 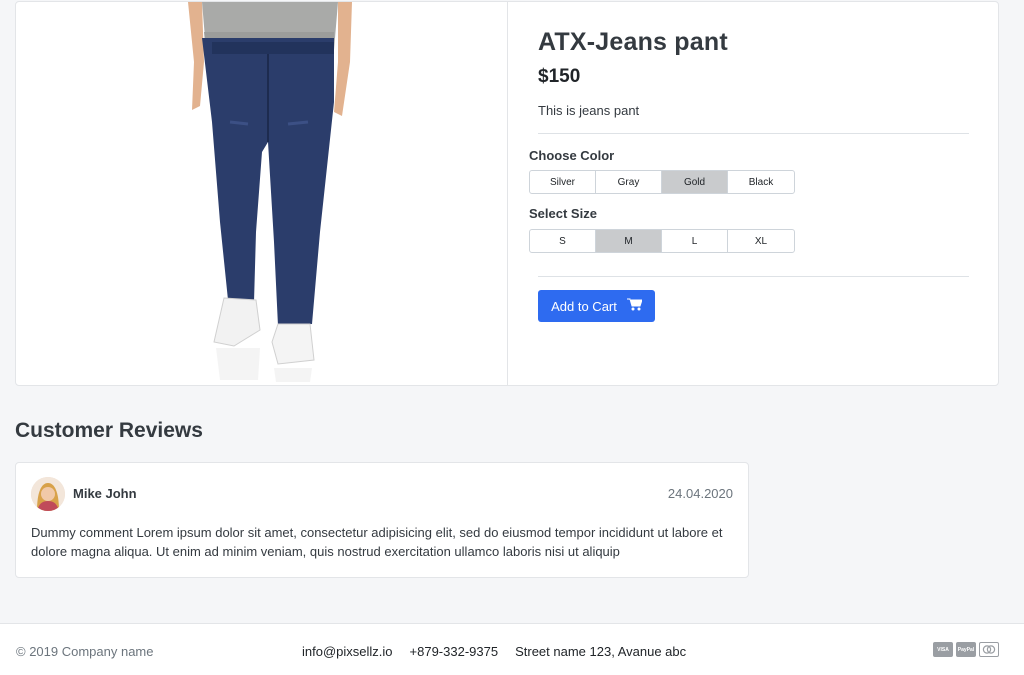 I want to click on payment-icons: VISA PayPal, so click(x=966, y=649).